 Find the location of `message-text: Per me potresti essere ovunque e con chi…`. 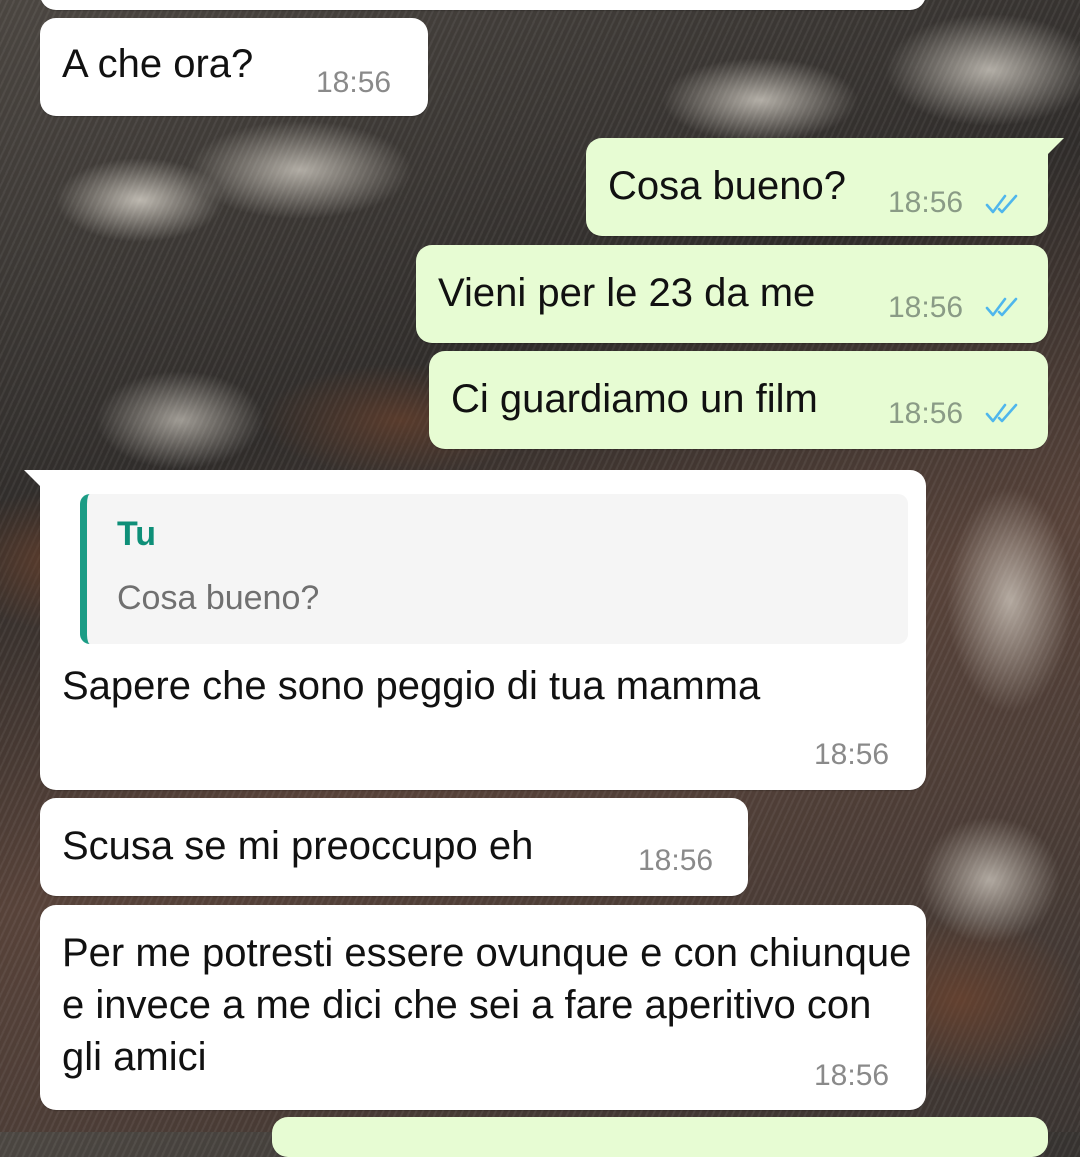

message-text: Per me potresti essere ovunque e con chi… is located at coordinates (487, 1005).